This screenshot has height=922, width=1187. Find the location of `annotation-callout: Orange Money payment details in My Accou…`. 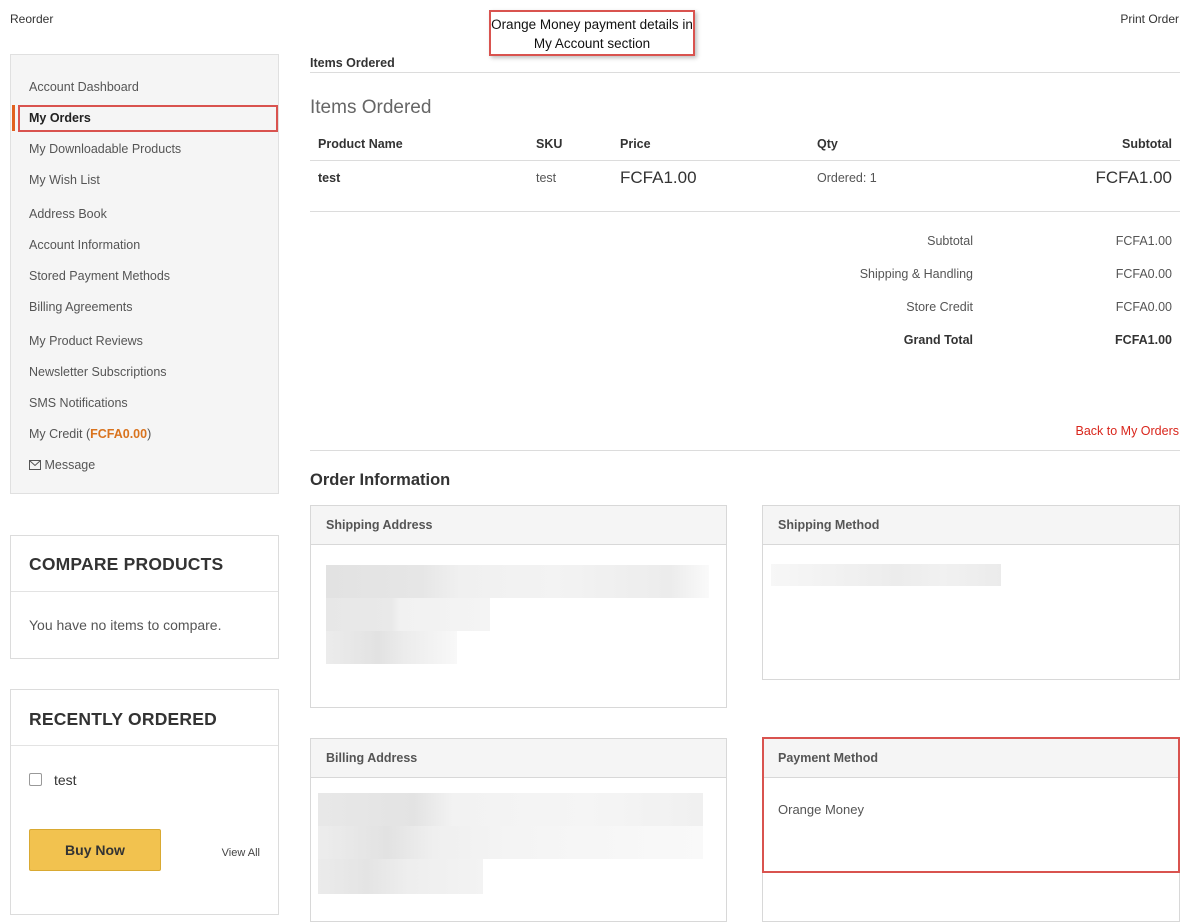

annotation-callout: Orange Money payment details in My Accou… is located at coordinates (592, 33).